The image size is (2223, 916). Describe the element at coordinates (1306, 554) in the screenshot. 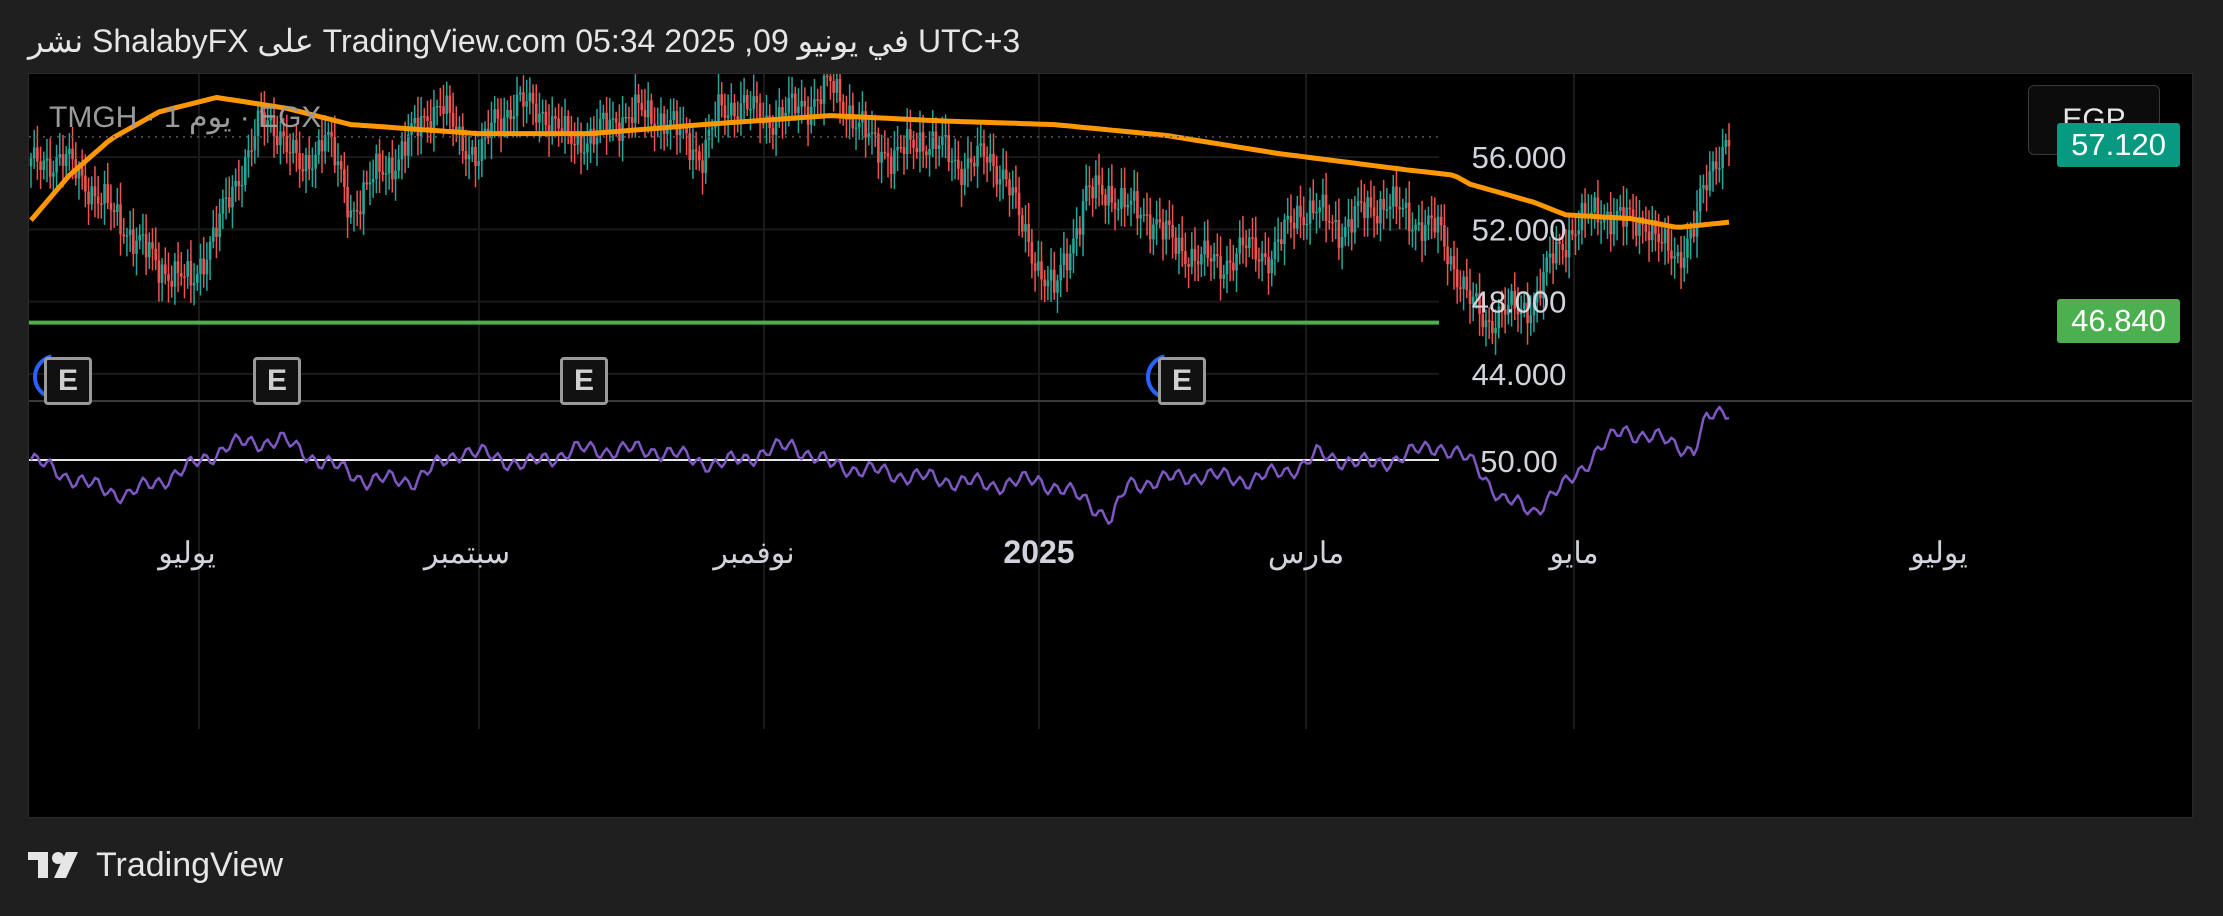

I see `time-axis-label: مارس` at that location.